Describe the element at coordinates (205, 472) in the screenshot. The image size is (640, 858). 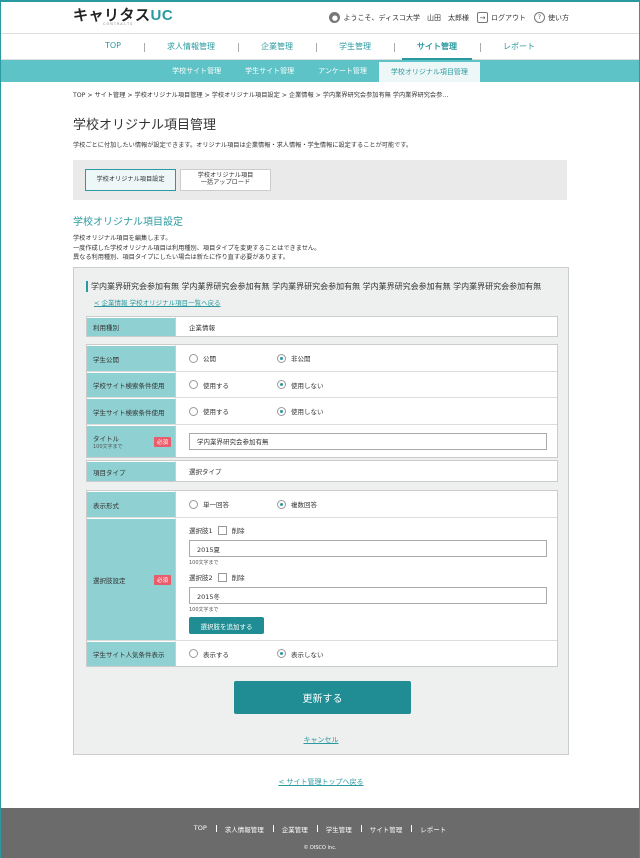
I see `type-value: 選択タイプ` at that location.